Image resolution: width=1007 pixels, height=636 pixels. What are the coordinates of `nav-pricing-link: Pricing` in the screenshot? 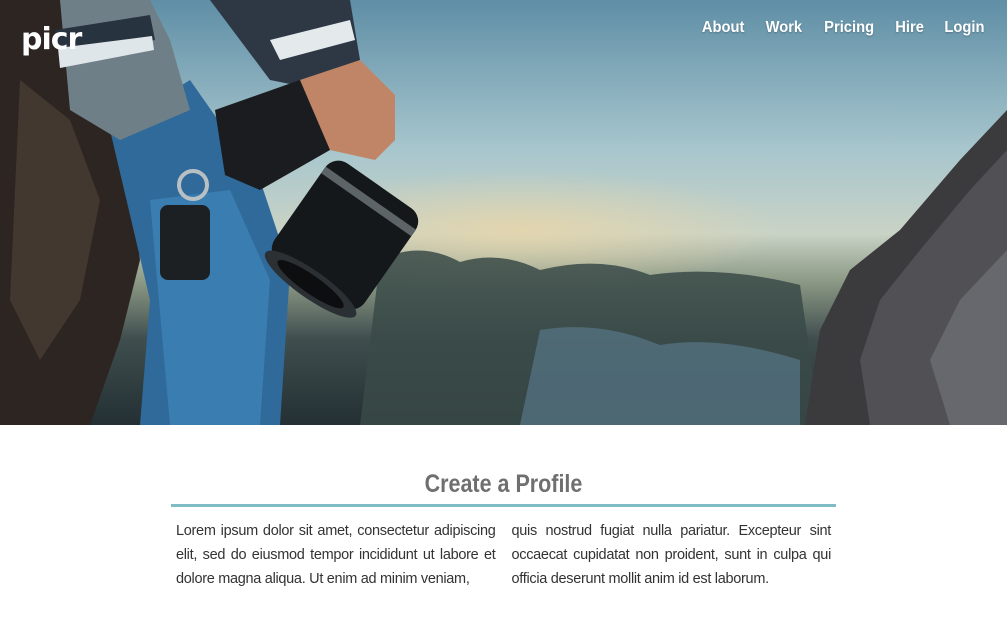 It's located at (849, 28).